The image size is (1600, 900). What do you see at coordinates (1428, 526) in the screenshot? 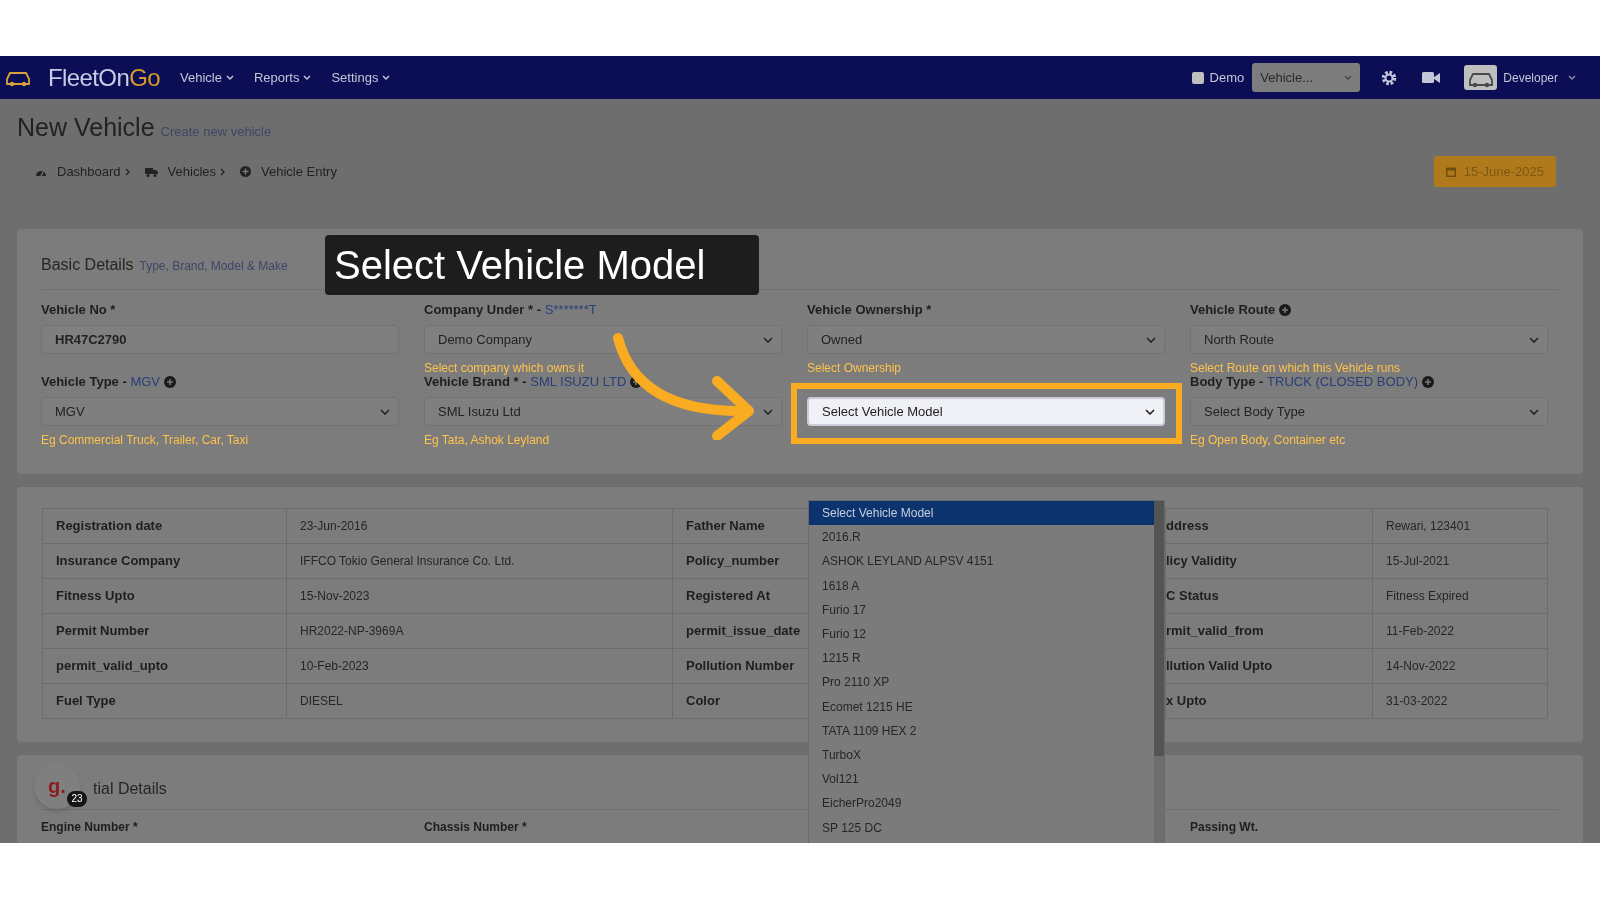
I see `table-cell-text: Rewari, 123401` at bounding box center [1428, 526].